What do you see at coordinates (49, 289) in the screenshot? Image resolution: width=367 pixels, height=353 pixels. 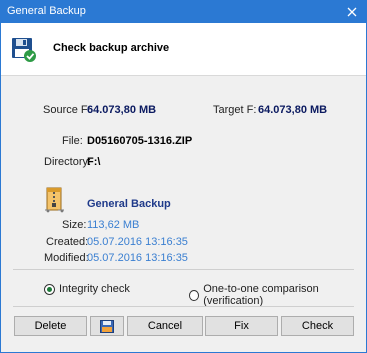 I see `radio-selected-indicator` at bounding box center [49, 289].